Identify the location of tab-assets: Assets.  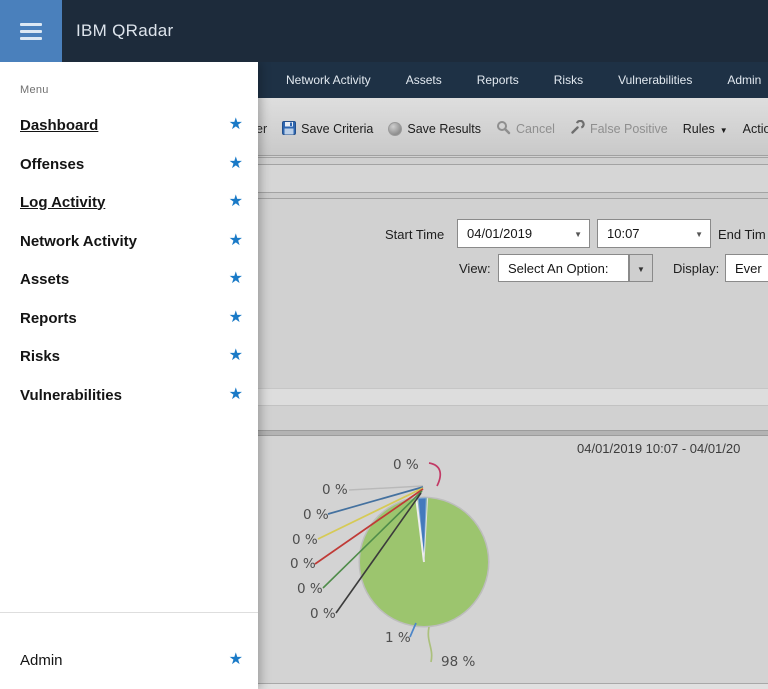
(424, 80).